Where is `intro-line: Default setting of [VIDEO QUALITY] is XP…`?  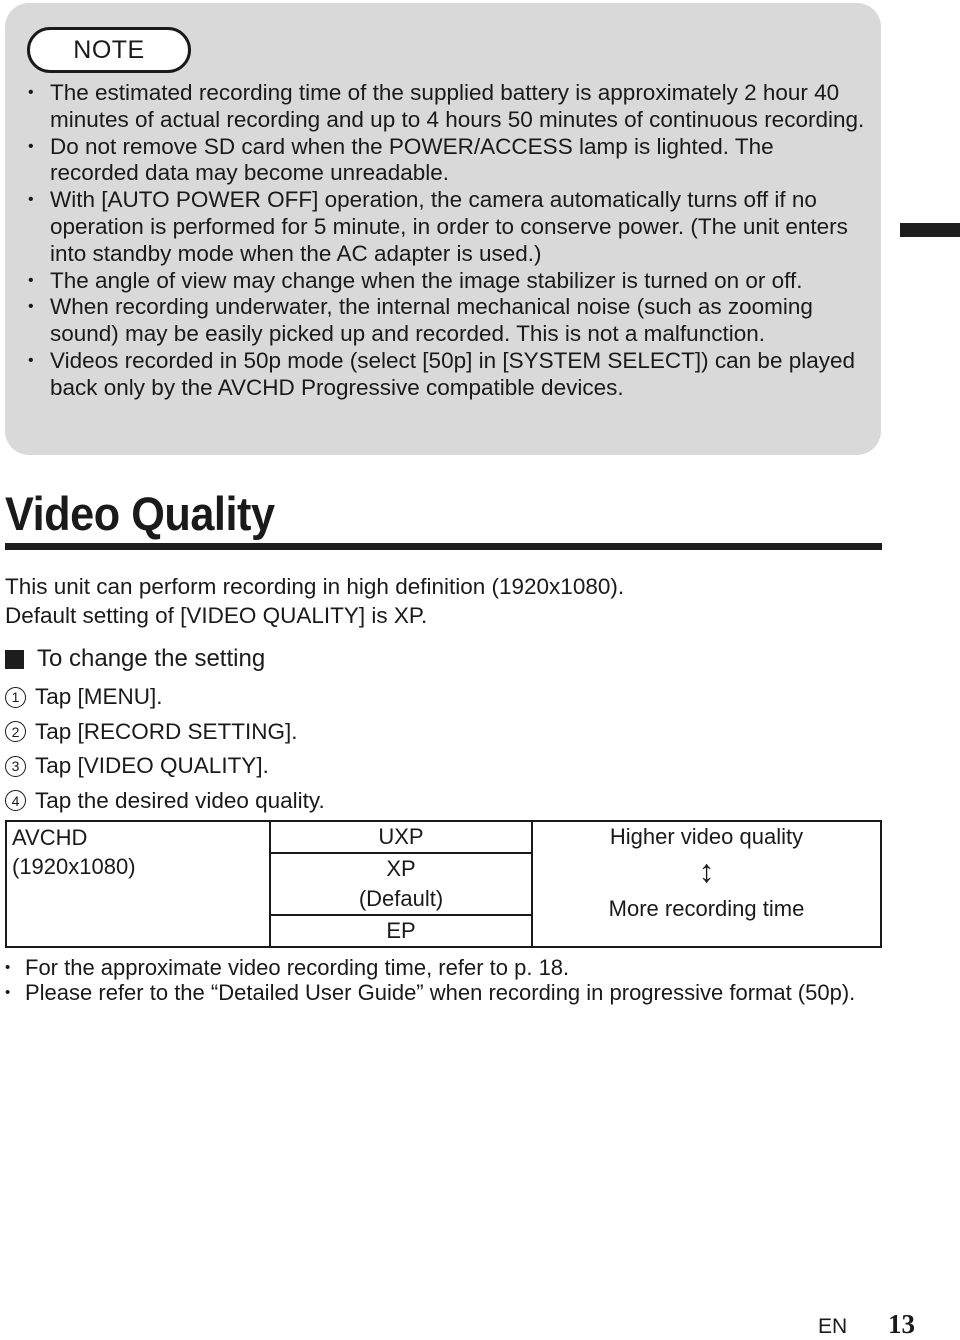 intro-line: Default setting of [VIDEO QUALITY] is XP… is located at coordinates (216, 615).